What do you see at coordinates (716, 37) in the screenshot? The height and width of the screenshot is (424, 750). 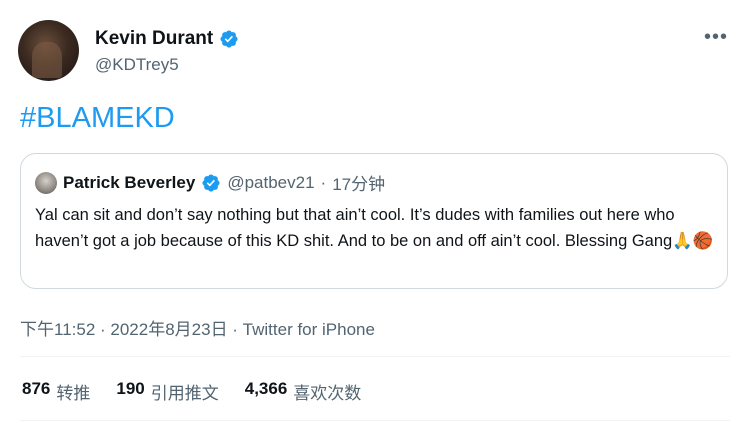 I see `more-options-icon: •••` at bounding box center [716, 37].